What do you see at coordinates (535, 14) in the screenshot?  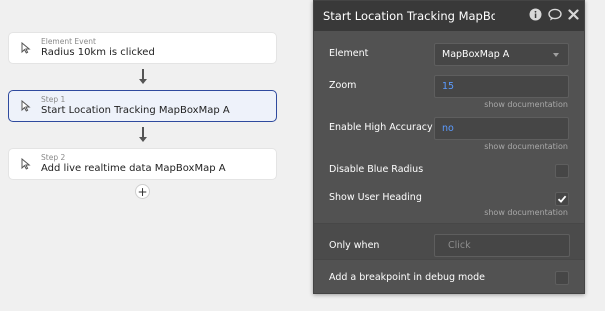 I see `info-icon` at bounding box center [535, 14].